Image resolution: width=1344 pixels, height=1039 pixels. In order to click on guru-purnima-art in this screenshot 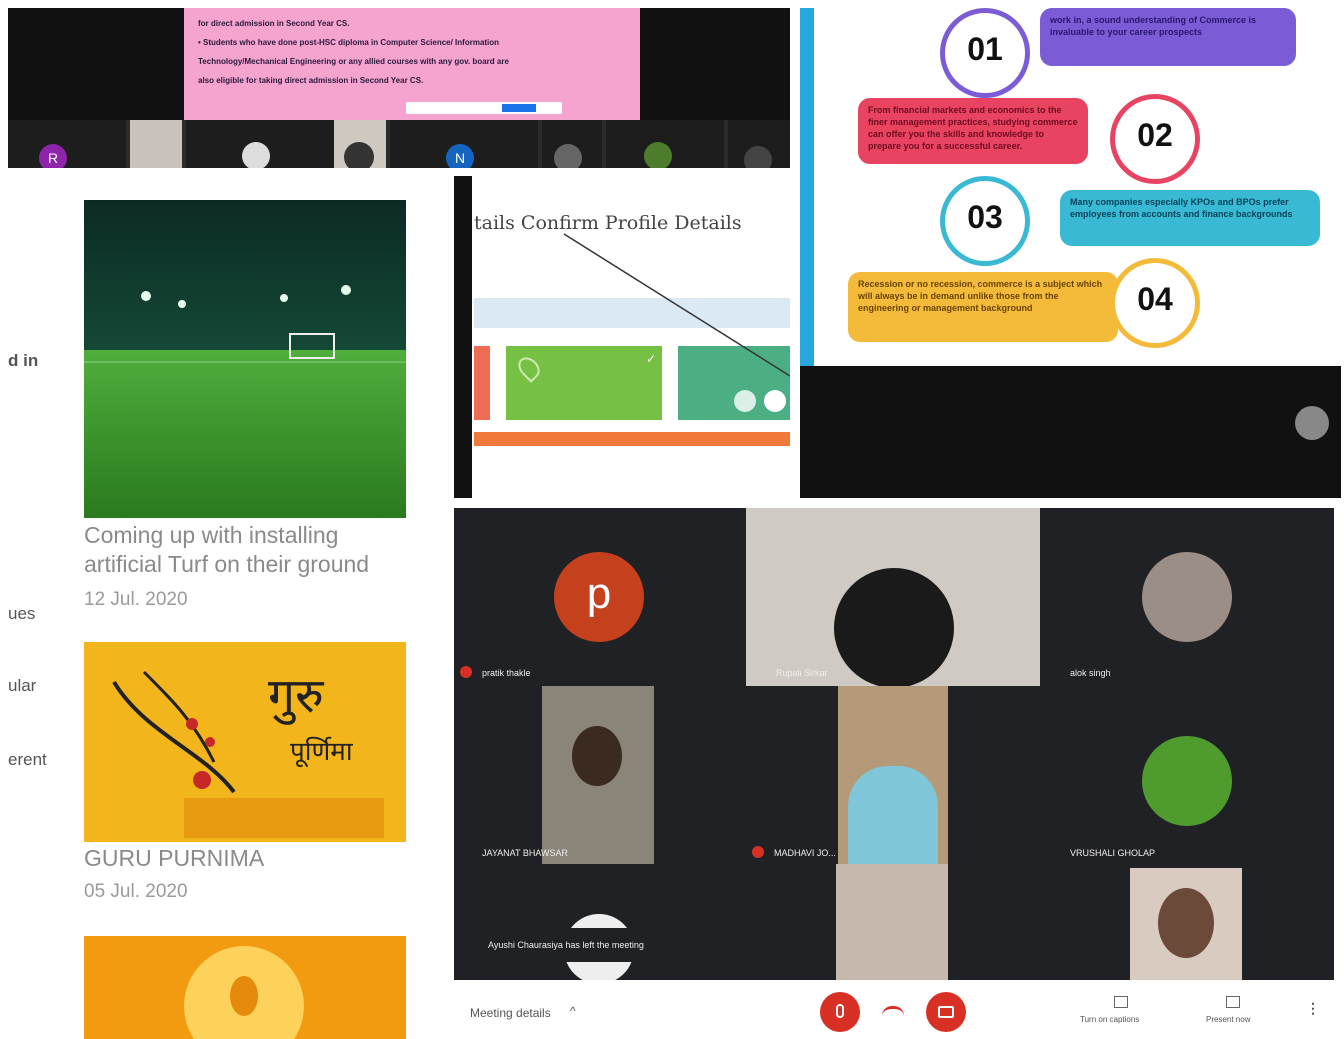, I will do `click(245, 742)`.